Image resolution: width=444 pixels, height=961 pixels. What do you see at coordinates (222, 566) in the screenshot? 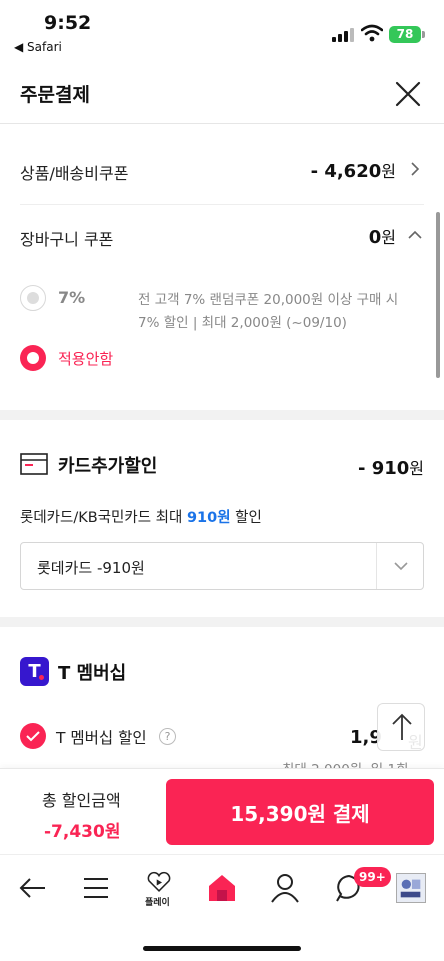
I see `card-select: 롯데카드 -910원` at bounding box center [222, 566].